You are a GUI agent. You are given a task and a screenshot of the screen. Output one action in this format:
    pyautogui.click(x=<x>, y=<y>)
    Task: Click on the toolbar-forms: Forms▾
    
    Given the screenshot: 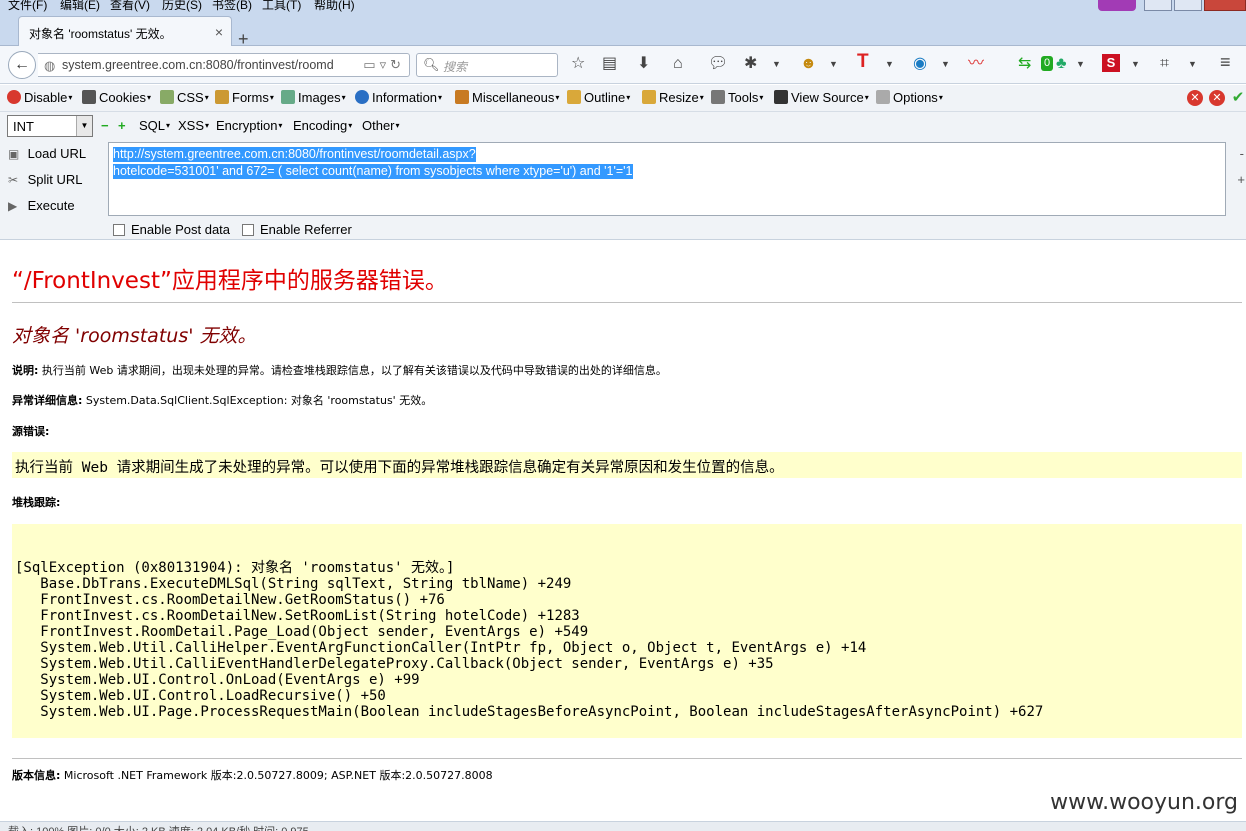 What is the action you would take?
    pyautogui.click(x=244, y=97)
    